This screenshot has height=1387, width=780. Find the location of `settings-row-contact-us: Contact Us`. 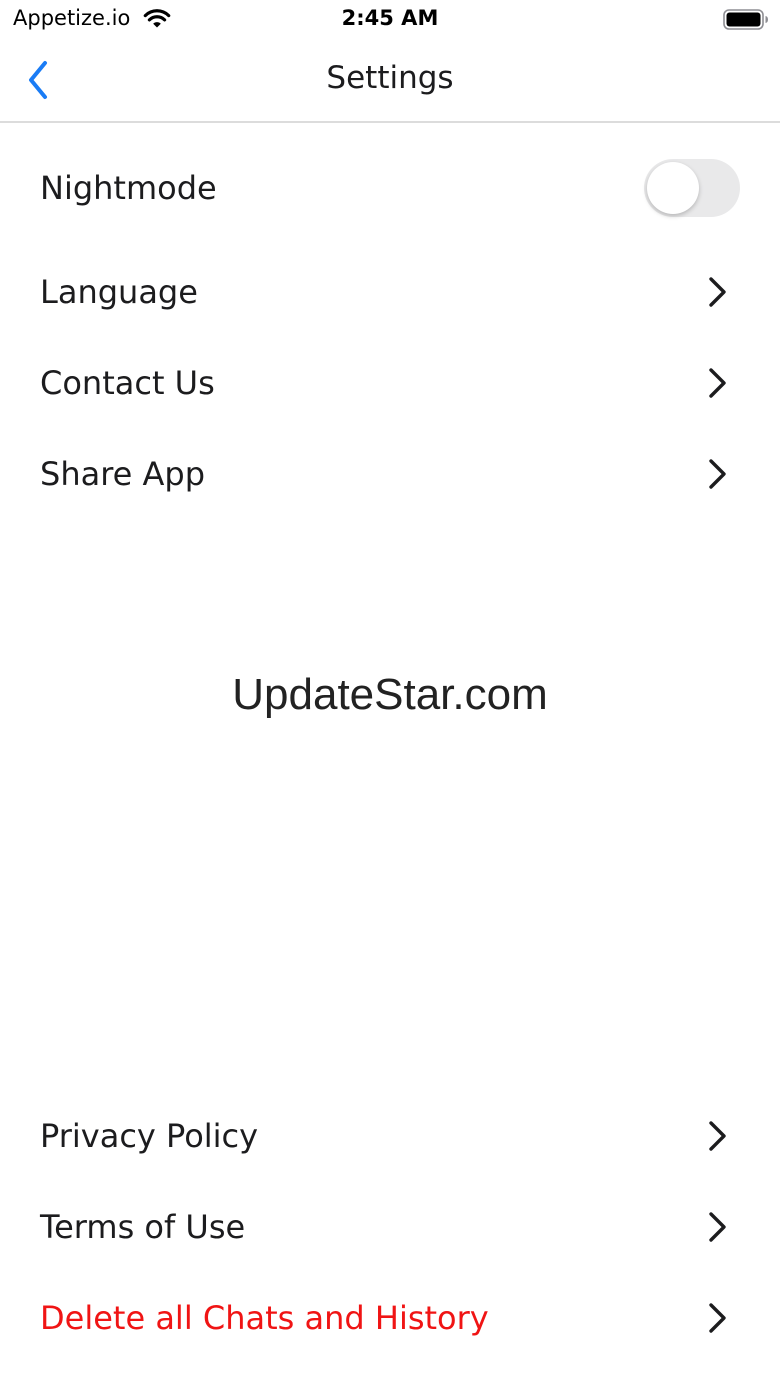

settings-row-contact-us: Contact Us is located at coordinates (390, 383).